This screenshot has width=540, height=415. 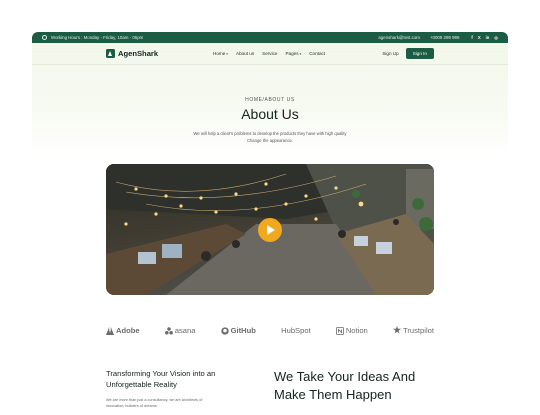 What do you see at coordinates (270, 114) in the screenshot?
I see `page-title: About Us` at bounding box center [270, 114].